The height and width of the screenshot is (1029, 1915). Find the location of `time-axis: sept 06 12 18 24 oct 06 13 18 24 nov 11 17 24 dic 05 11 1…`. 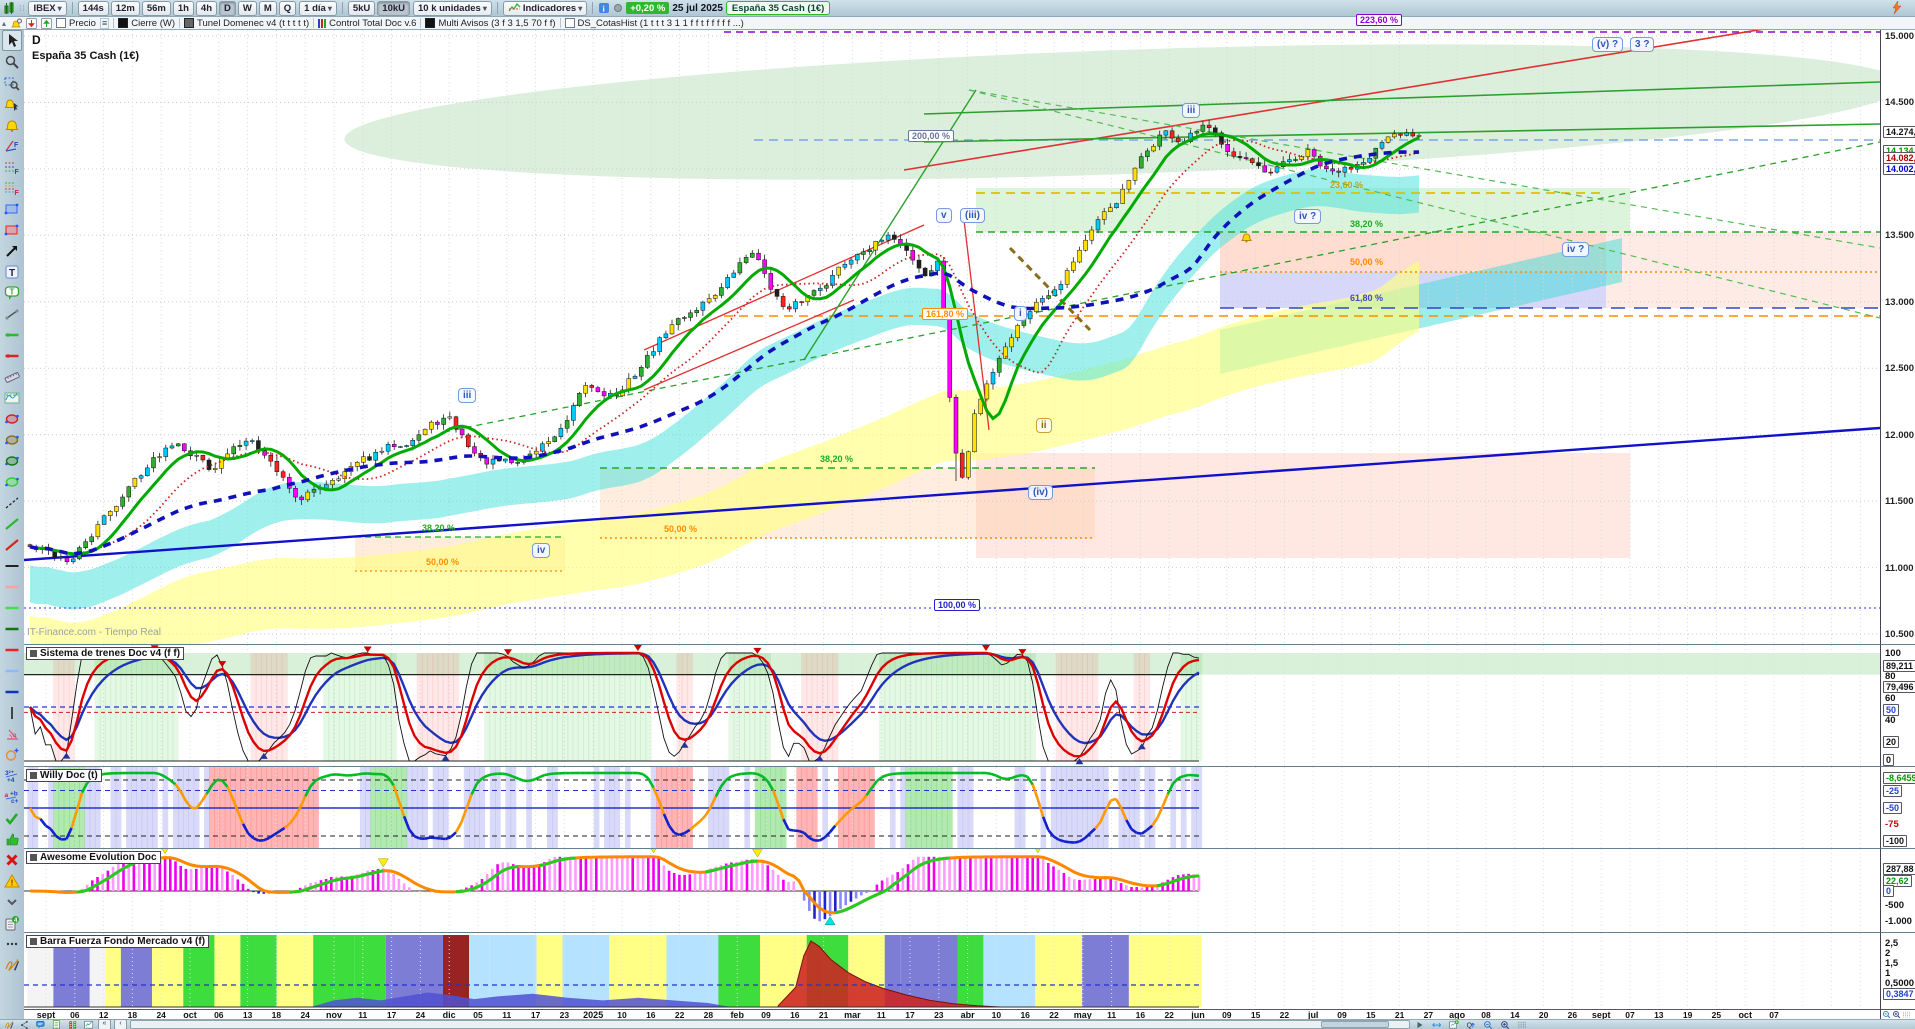

time-axis: sept 06 12 18 24 oct 06 13 18 24 nov 11 17 24 dic 05 11 1… is located at coordinates (952, 1014).